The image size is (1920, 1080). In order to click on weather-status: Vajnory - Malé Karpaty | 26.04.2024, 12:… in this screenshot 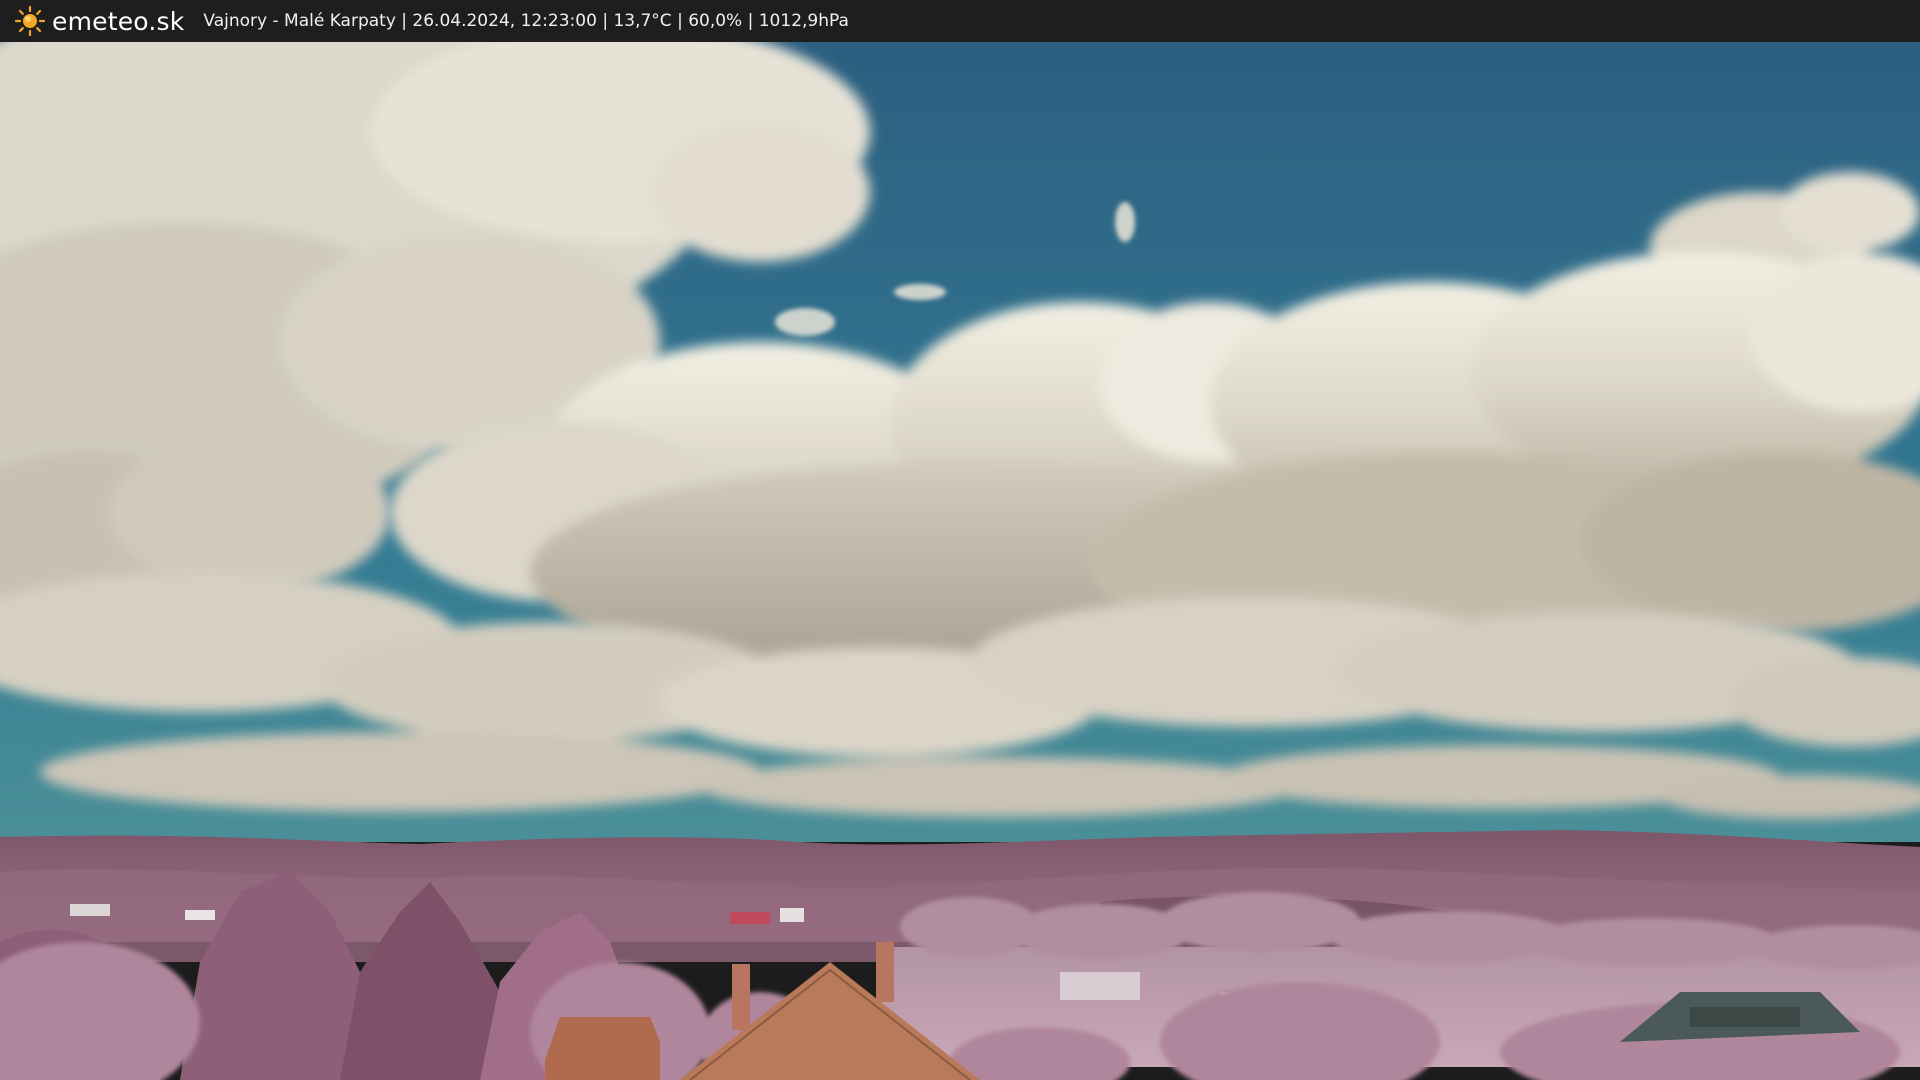, I will do `click(526, 21)`.